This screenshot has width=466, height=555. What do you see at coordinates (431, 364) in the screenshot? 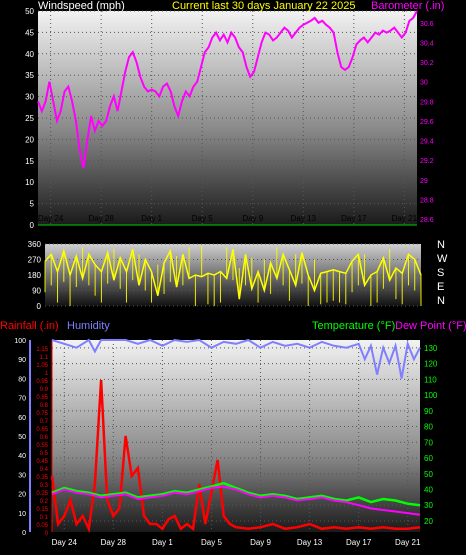
I see `temperature-tick-label: 120` at bounding box center [431, 364].